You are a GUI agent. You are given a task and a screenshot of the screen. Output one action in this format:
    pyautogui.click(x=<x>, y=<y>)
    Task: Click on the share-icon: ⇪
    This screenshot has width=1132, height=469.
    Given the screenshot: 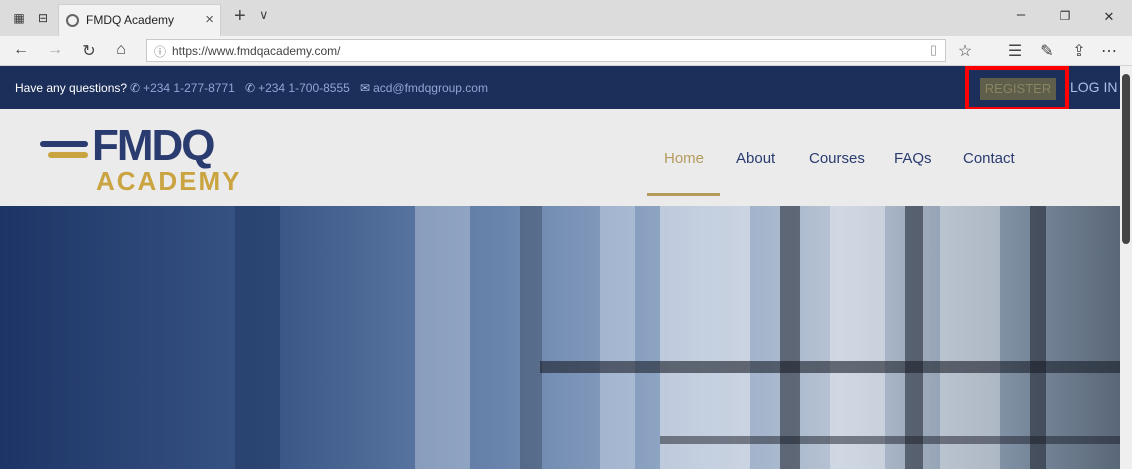 What is the action you would take?
    pyautogui.click(x=1079, y=51)
    